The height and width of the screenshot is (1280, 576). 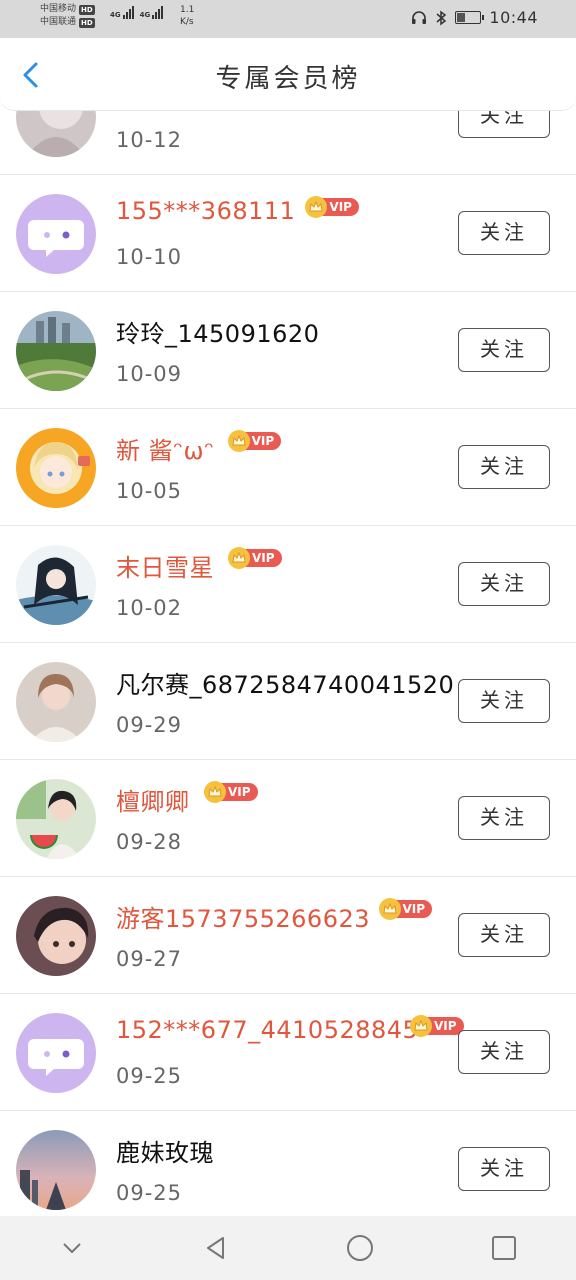 What do you see at coordinates (470, 17) in the screenshot?
I see `battery-icon` at bounding box center [470, 17].